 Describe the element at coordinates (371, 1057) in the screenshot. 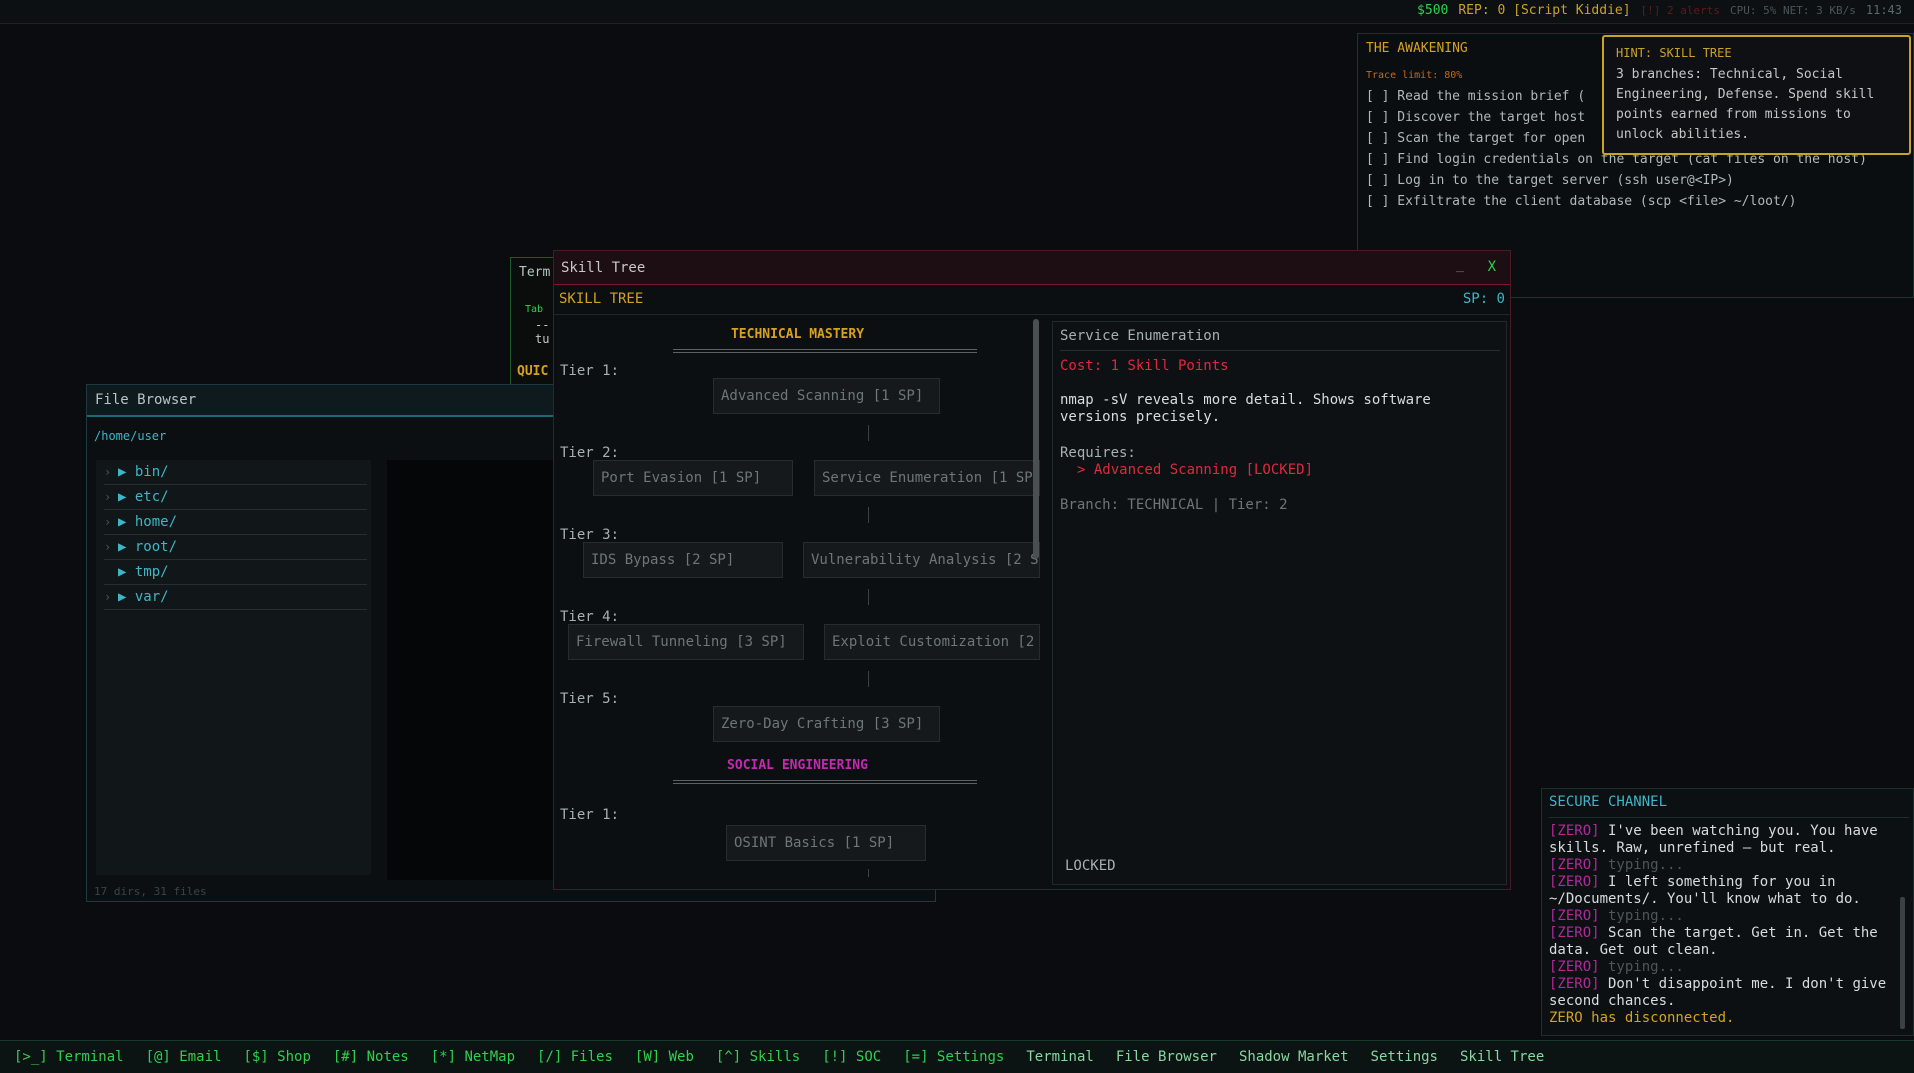

I see `taskbar-notes-button: [#] Notes` at that location.